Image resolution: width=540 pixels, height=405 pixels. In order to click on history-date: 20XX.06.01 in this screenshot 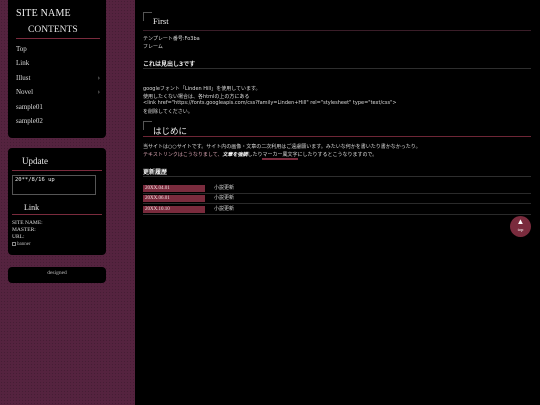, I will do `click(174, 198)`.